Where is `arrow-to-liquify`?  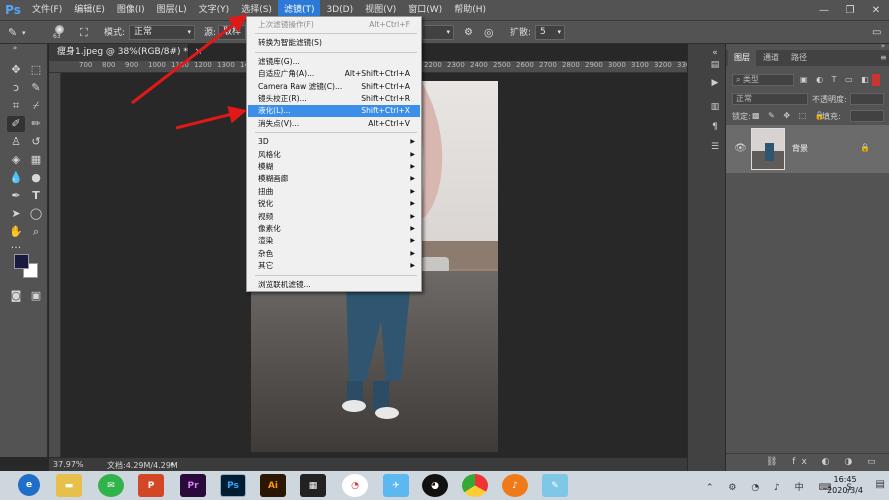 arrow-to-liquify is located at coordinates (211, 117).